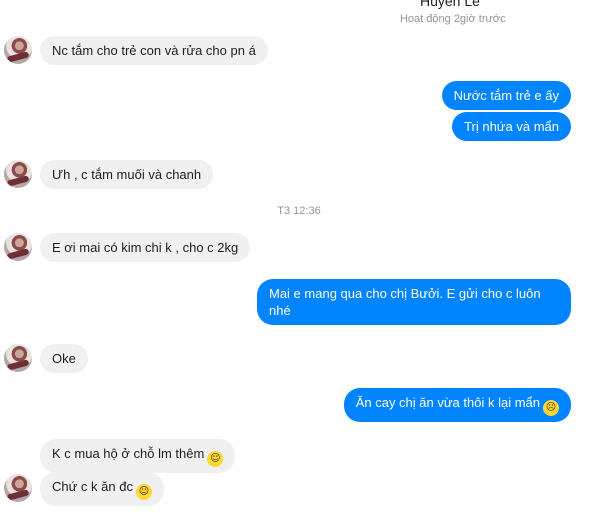 This screenshot has height=513, width=598. I want to click on outgoing-message: Ăn cay chị ăn vừa thôi k lại mẩn ☹, so click(457, 405).